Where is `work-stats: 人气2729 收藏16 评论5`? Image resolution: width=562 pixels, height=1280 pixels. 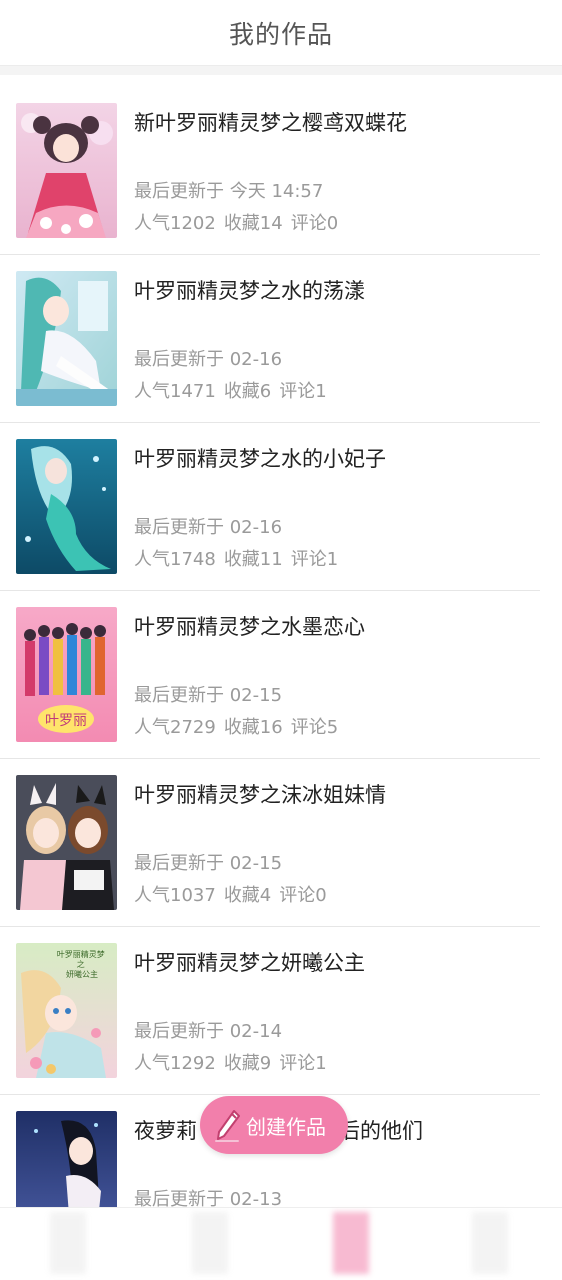
work-stats: 人气2729 收藏16 评论5 is located at coordinates (240, 726).